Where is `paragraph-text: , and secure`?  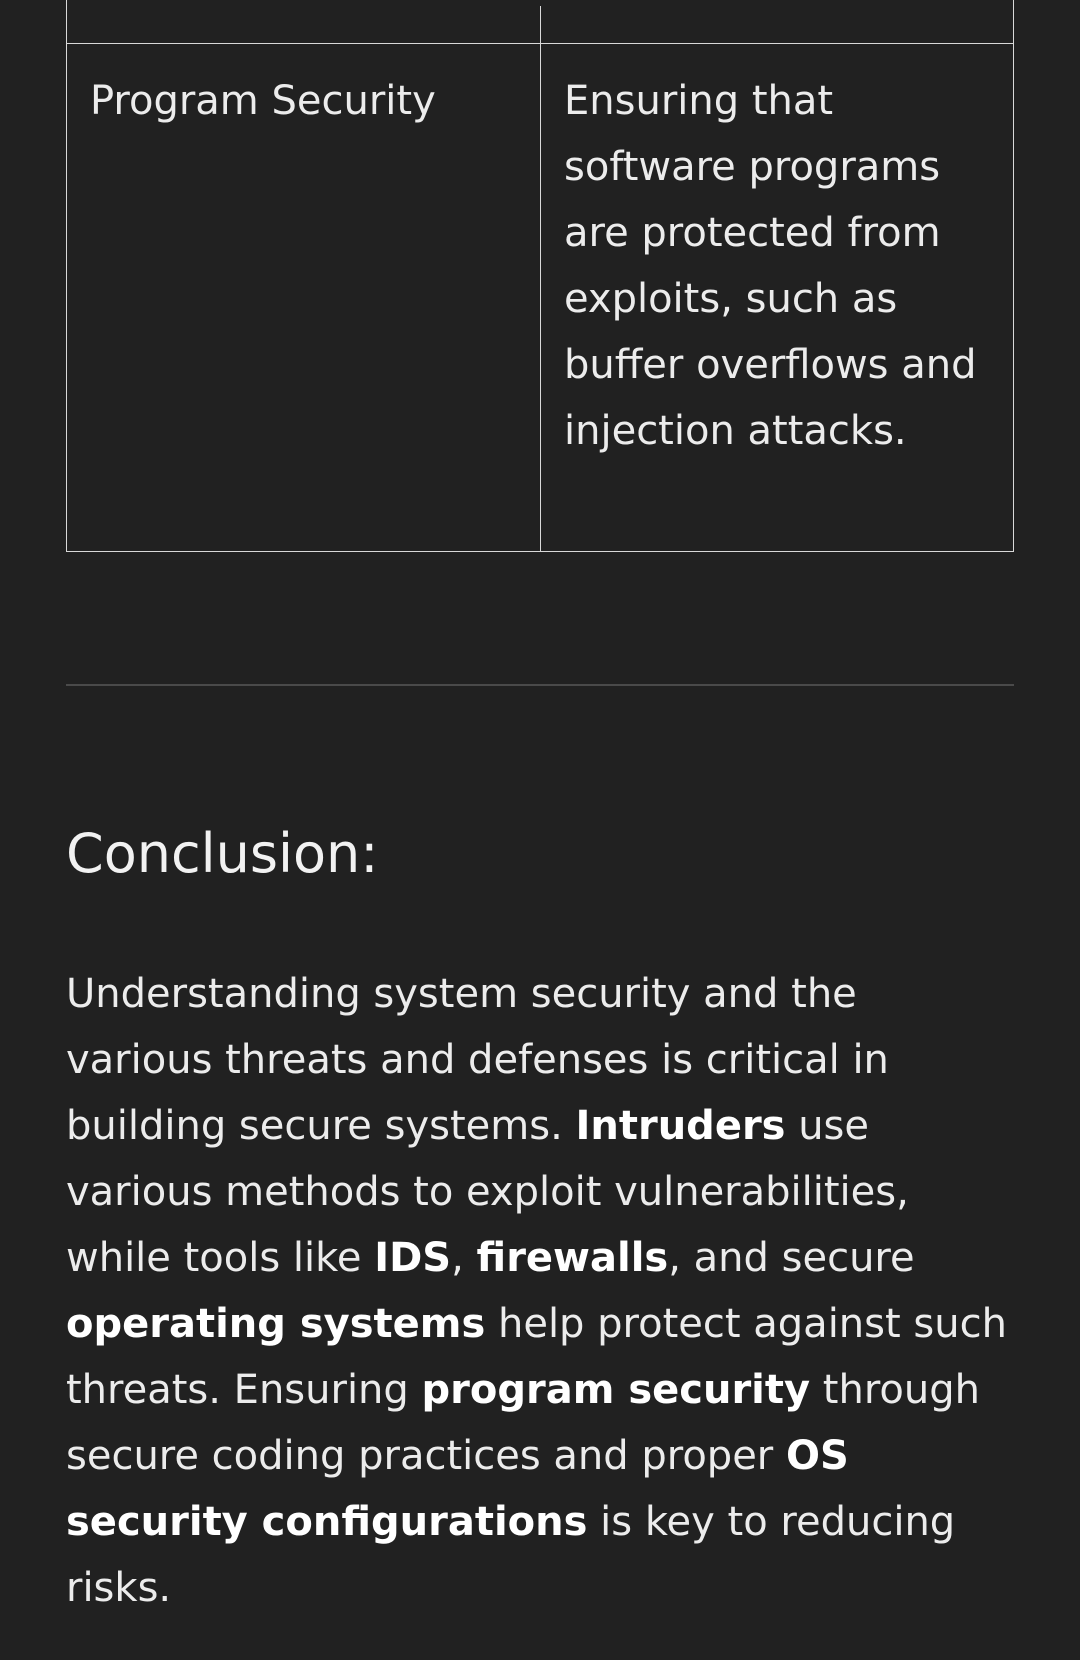 paragraph-text: , and secure is located at coordinates (791, 1258).